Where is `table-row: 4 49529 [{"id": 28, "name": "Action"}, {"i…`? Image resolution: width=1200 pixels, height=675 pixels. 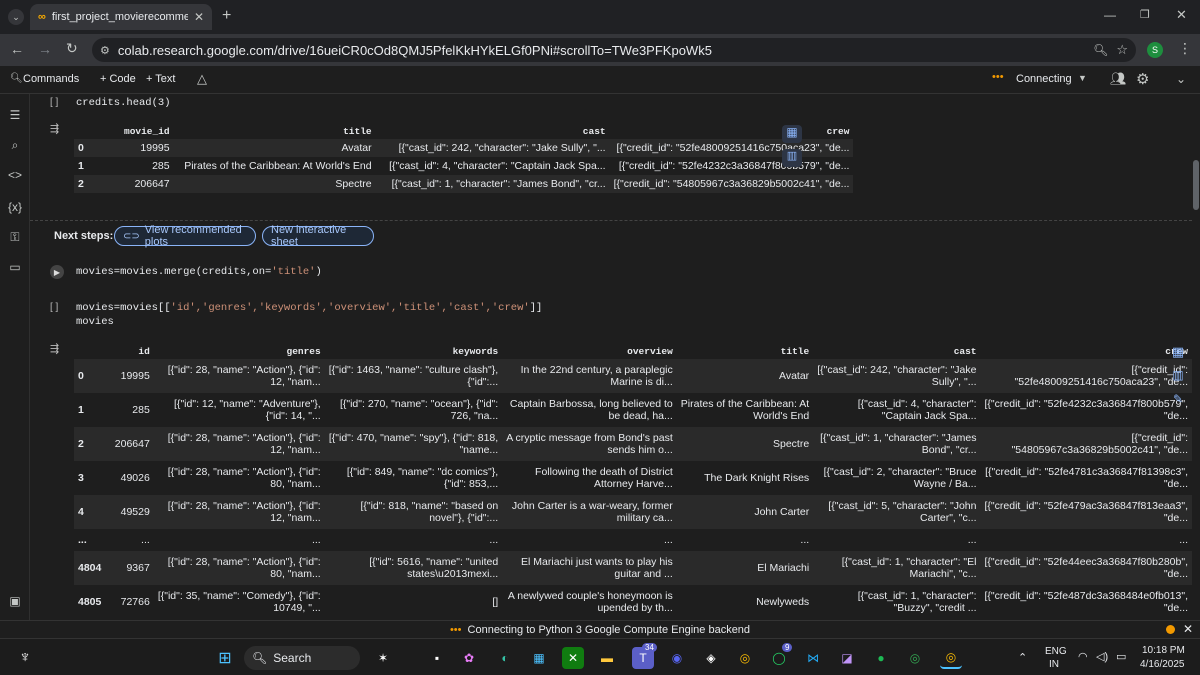
table-row: 4 49529 [{"id": 28, "name": "Action"}, {"i… is located at coordinates (633, 512).